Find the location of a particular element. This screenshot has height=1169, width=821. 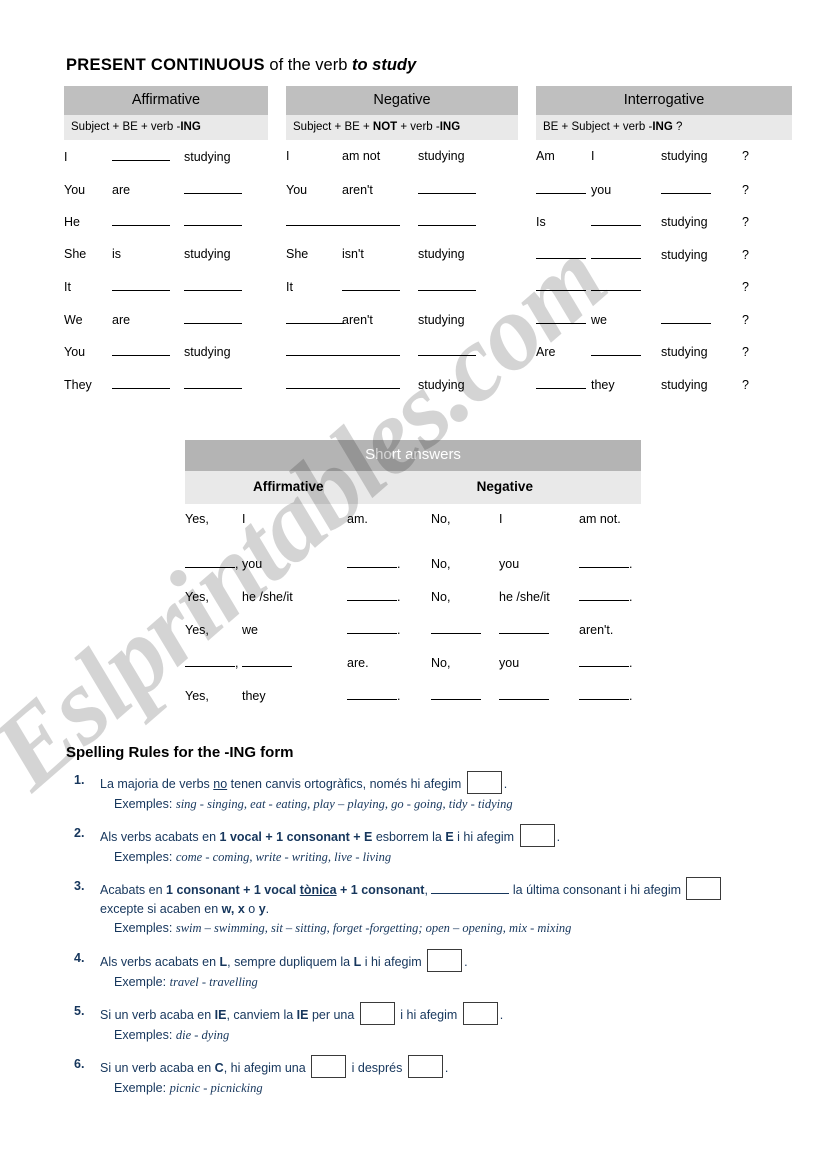

short-answers-col-affirmative: Affirmative is located at coordinates (288, 486).